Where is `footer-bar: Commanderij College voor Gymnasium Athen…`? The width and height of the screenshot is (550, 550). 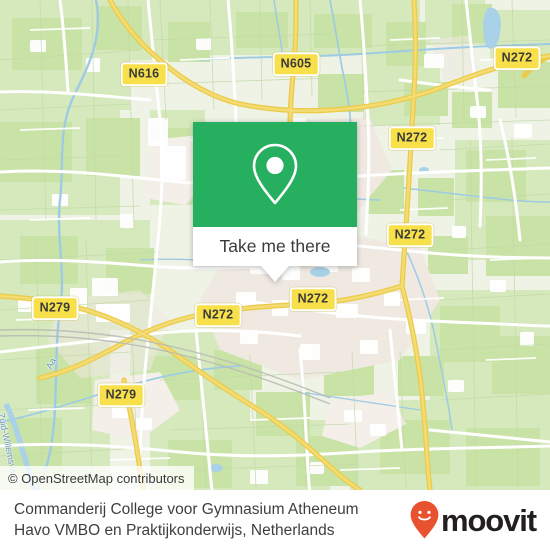 footer-bar: Commanderij College voor Gymnasium Athen… is located at coordinates (275, 520).